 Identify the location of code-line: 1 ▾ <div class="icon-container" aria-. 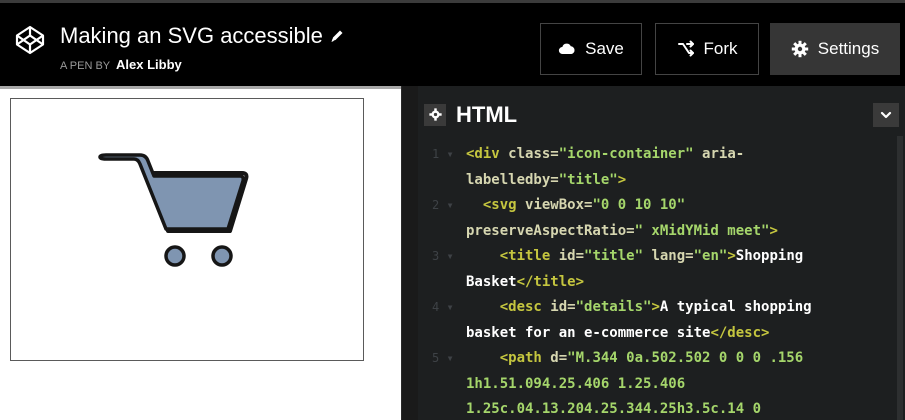
(653, 155).